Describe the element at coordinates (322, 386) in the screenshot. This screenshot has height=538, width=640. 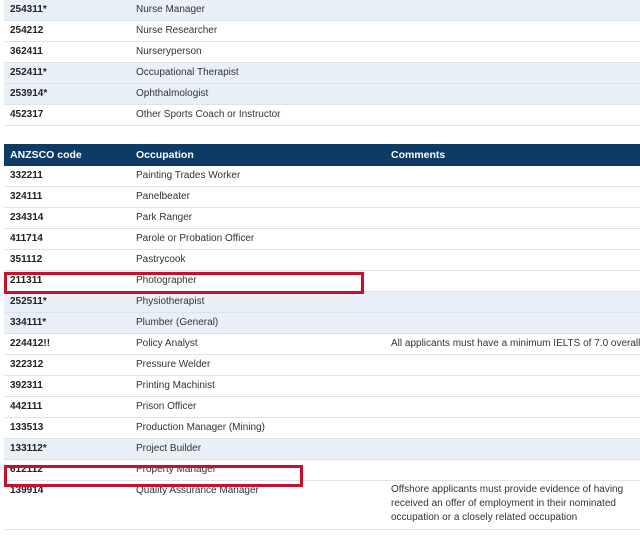
I see `table-row: 392311 Printing Machinist` at that location.